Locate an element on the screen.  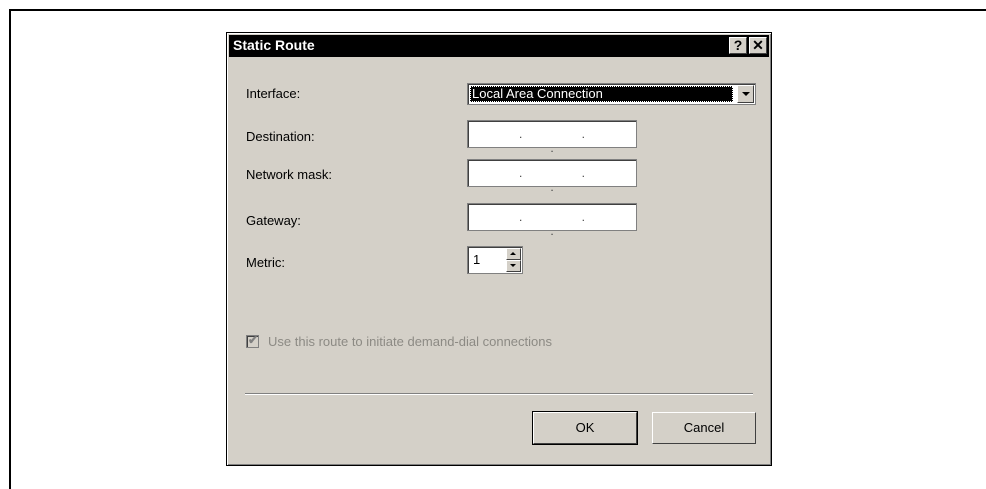
spin-up-icon is located at coordinates (513, 254).